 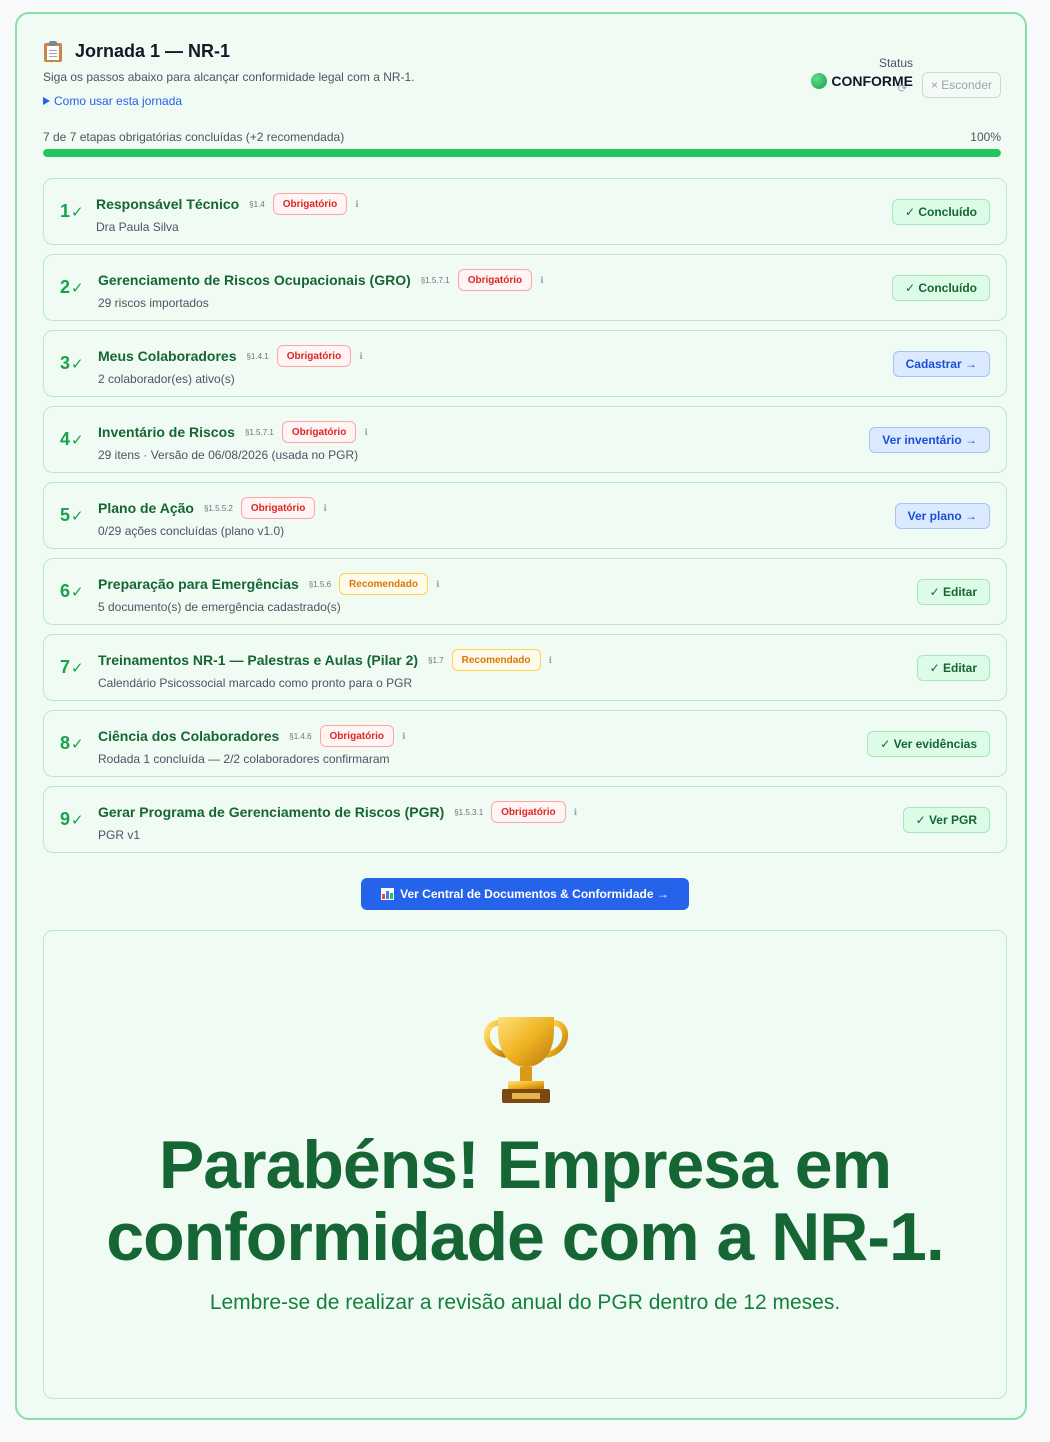 What do you see at coordinates (526, 1060) in the screenshot?
I see `trophy-icon` at bounding box center [526, 1060].